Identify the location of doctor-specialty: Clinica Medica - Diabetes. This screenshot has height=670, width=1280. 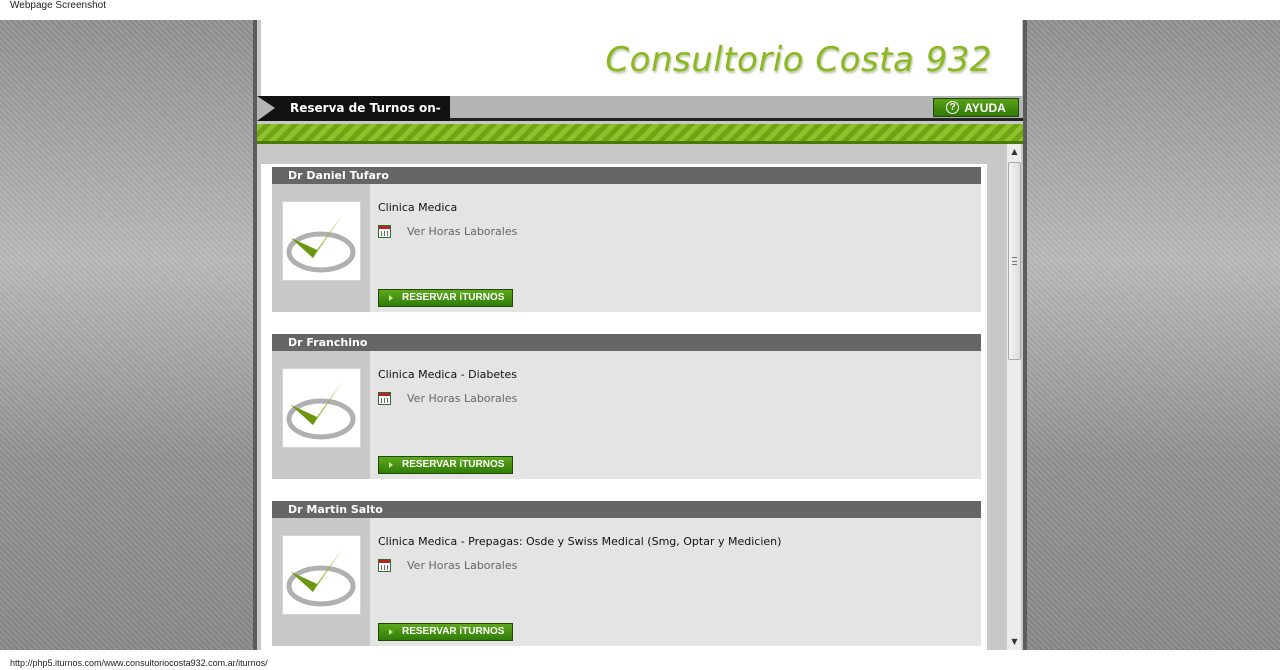
(447, 374).